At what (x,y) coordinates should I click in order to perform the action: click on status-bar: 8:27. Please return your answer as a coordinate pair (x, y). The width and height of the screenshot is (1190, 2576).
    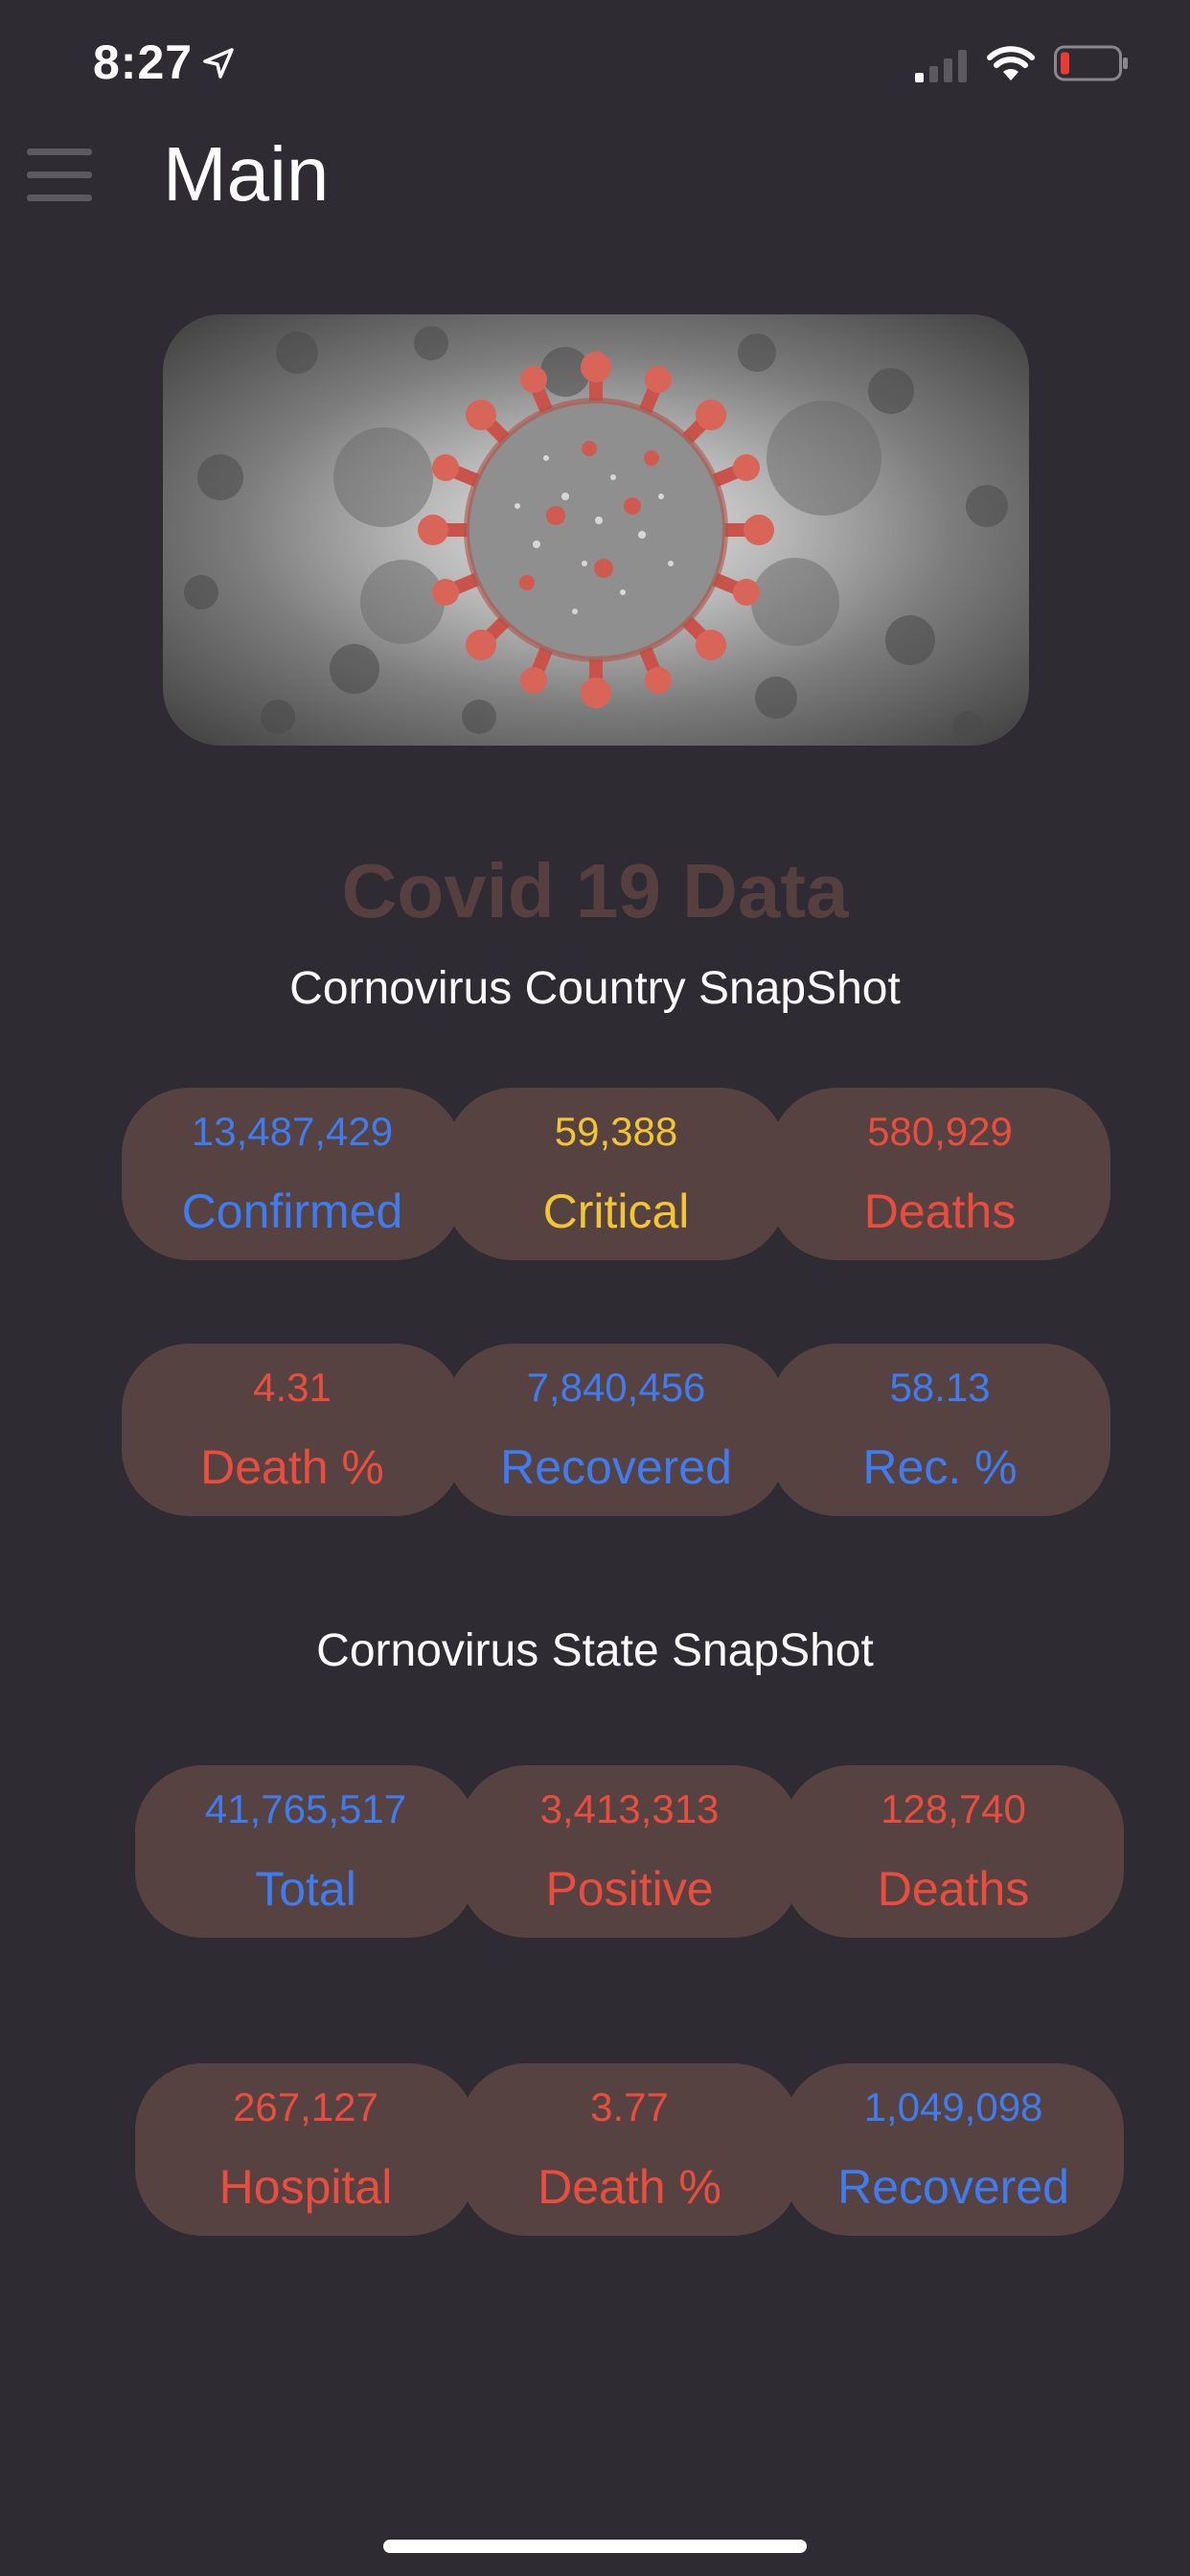
    Looking at the image, I should click on (595, 67).